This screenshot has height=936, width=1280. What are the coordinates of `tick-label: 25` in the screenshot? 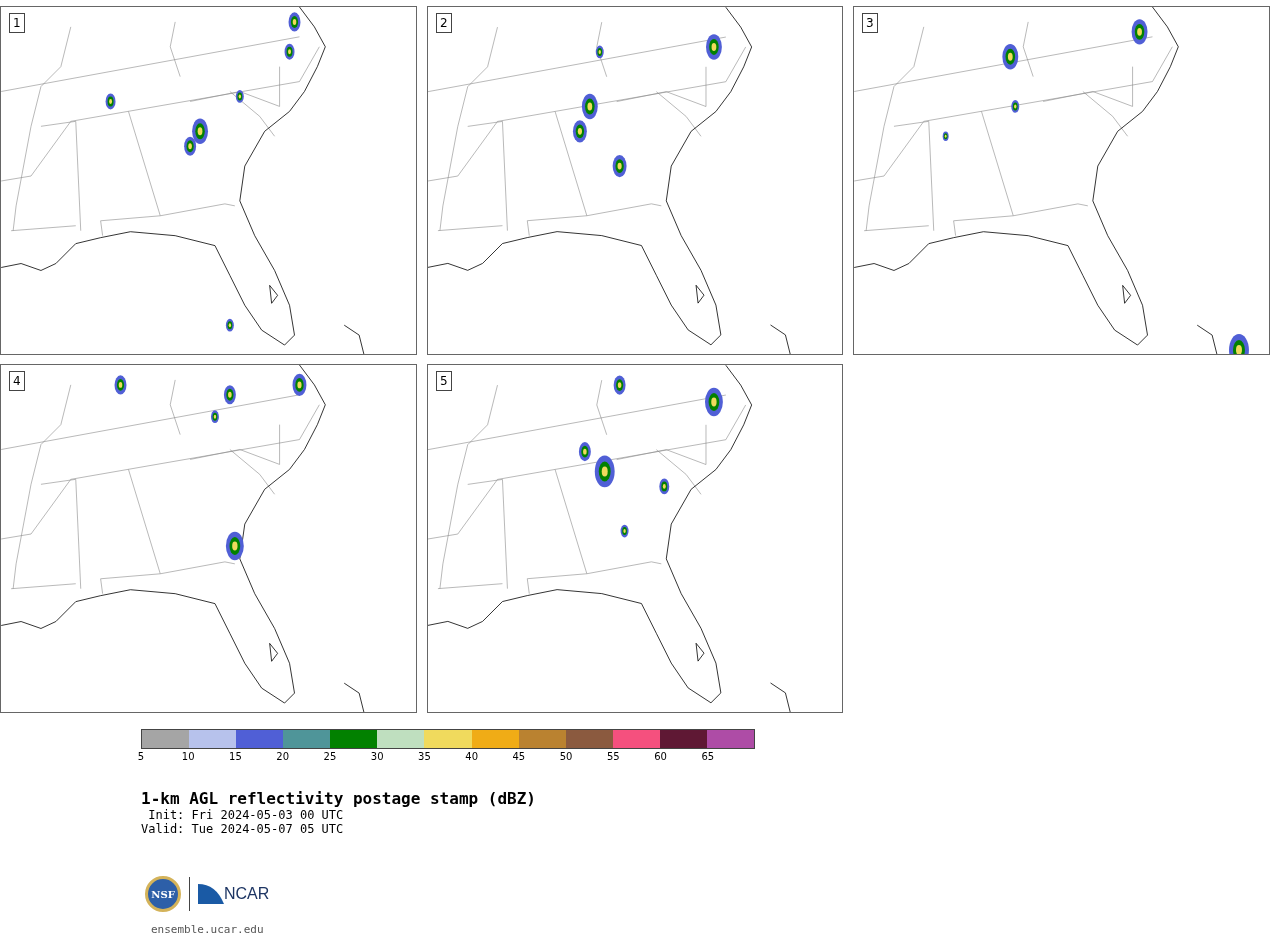 It's located at (330, 757).